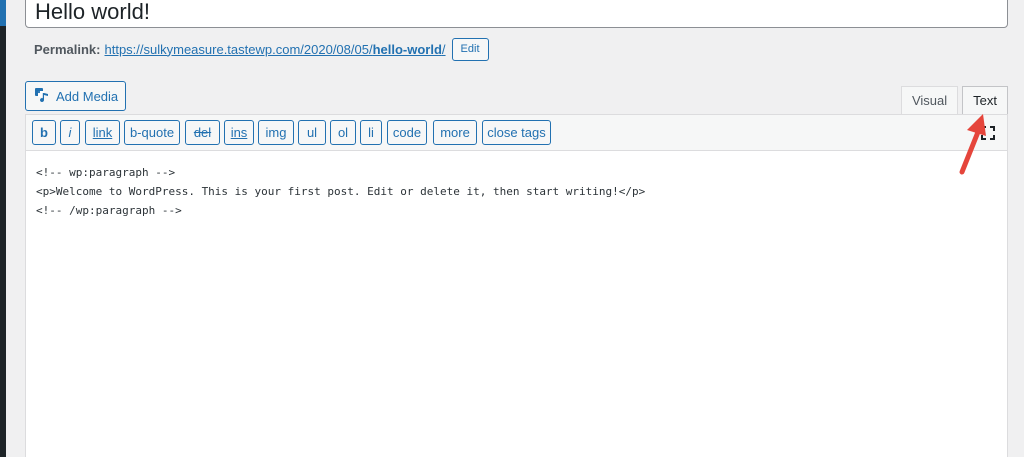  I want to click on post-title-input: Hello world!, so click(516, 14).